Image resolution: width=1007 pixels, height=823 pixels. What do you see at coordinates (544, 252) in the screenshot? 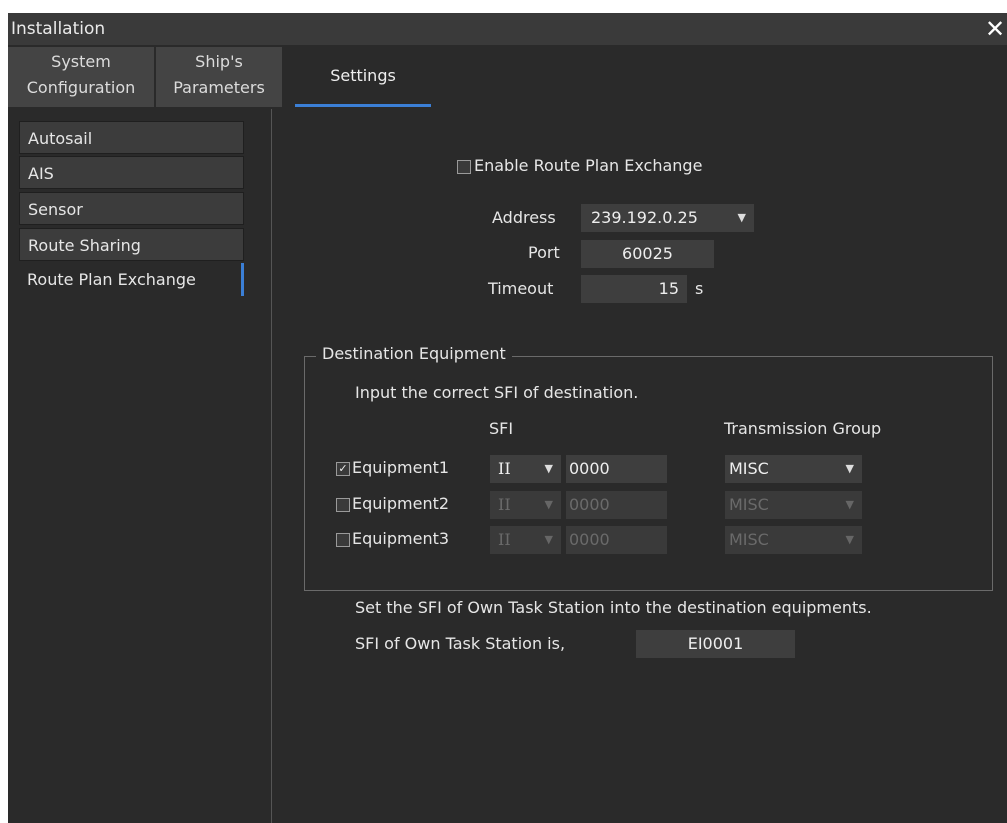
I see `port-label: Port` at bounding box center [544, 252].